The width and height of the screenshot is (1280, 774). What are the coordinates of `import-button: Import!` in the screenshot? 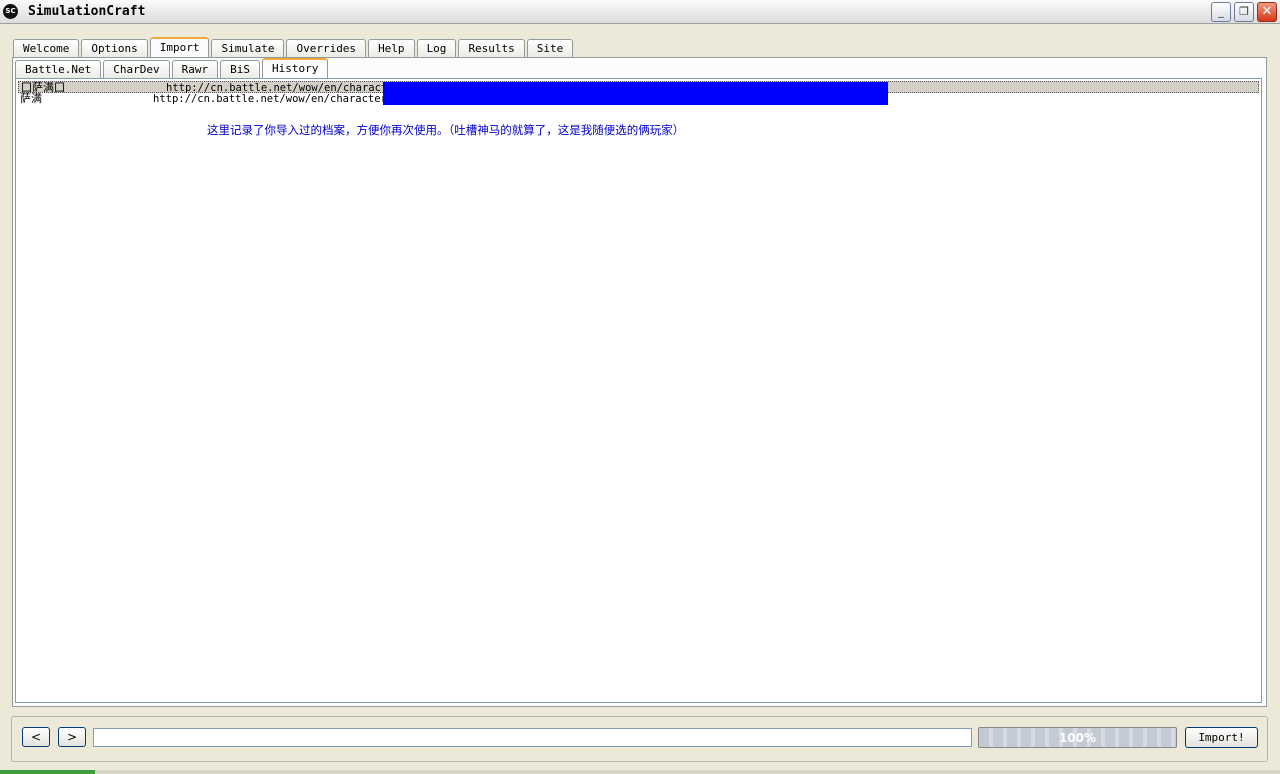 It's located at (1221, 737).